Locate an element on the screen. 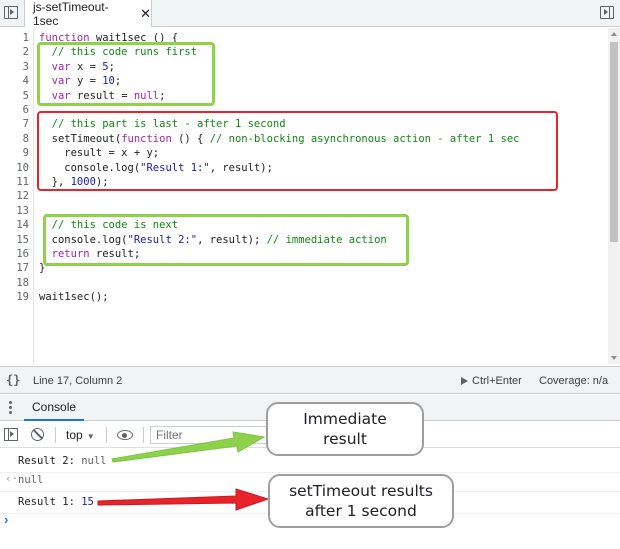 This screenshot has width=620, height=549. line-number: 19 is located at coordinates (22, 297).